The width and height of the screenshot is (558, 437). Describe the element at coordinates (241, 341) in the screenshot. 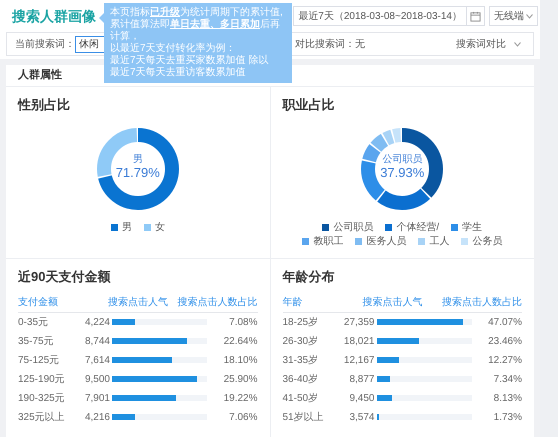

I see `share-cell-text: 22.64%` at that location.